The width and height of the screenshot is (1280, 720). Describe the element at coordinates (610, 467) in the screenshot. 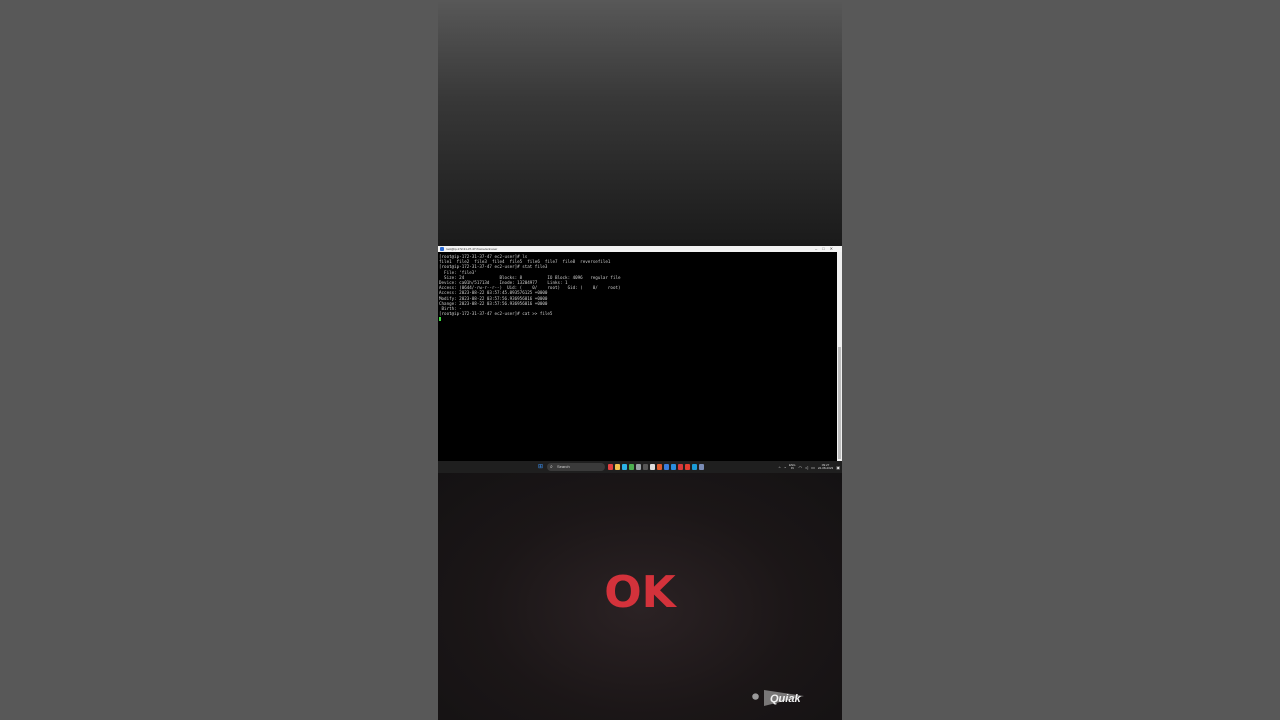

I see `app-red-icon` at that location.